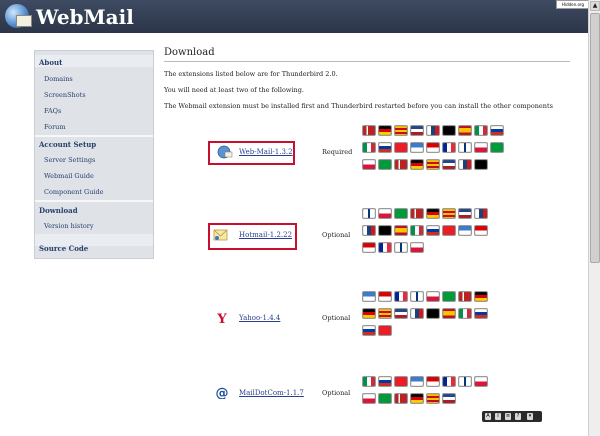  Describe the element at coordinates (508, 416) in the screenshot. I see `toolbar-button: ≡` at that location.